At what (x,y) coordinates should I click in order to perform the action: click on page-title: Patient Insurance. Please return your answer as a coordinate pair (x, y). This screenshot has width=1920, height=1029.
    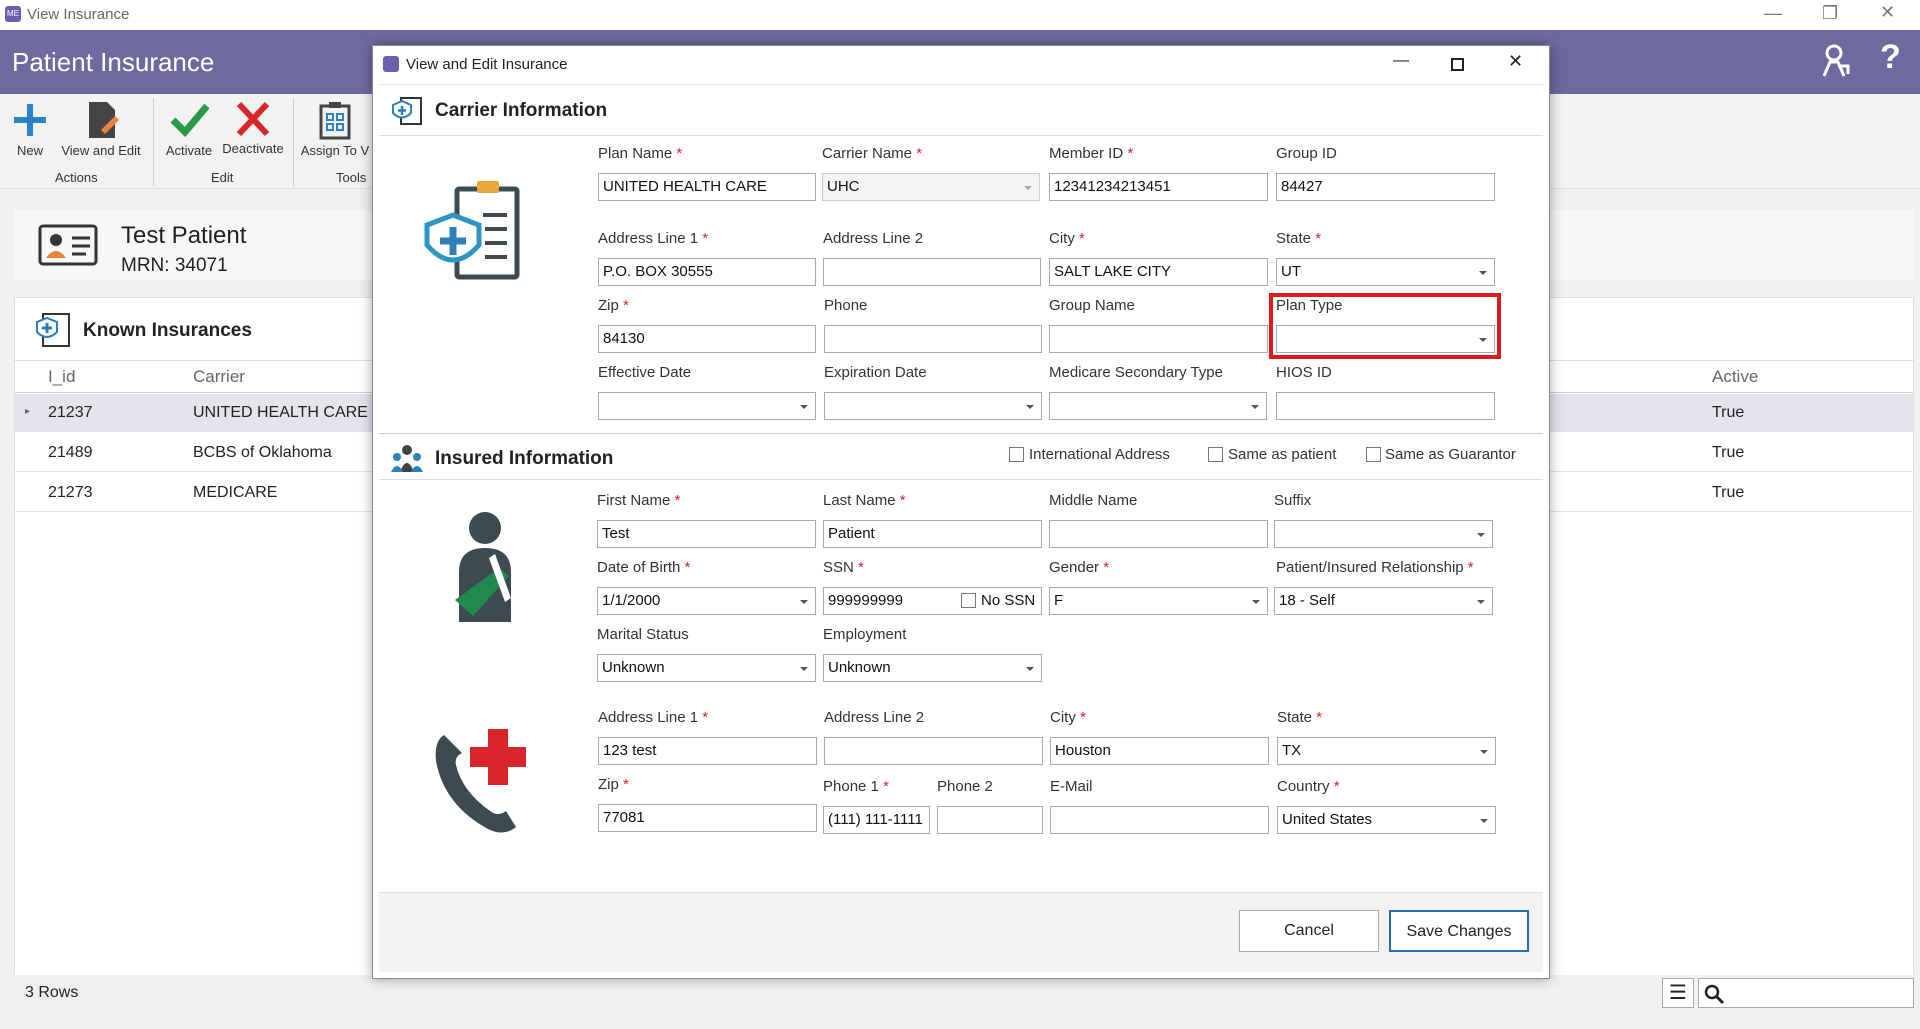
    Looking at the image, I should click on (113, 62).